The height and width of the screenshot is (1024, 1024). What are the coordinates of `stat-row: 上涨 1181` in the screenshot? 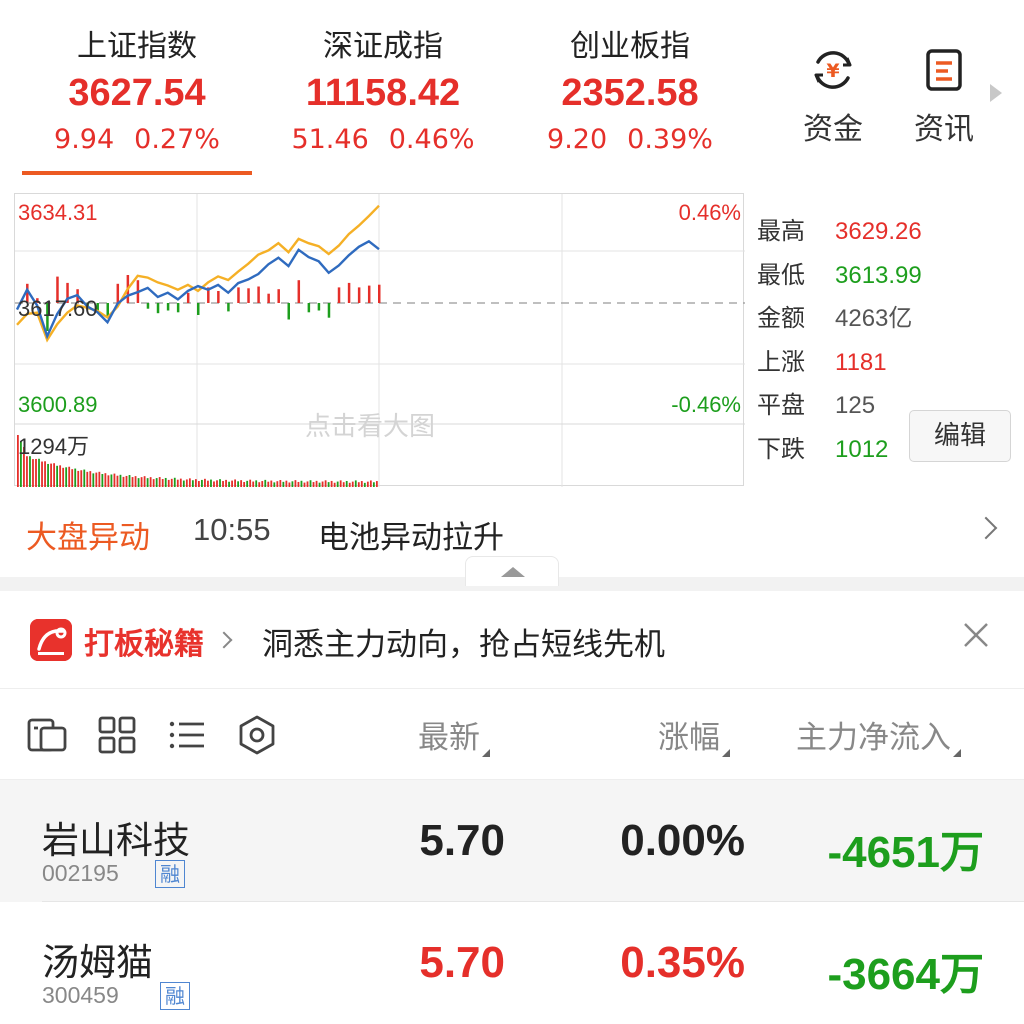 It's located at (822, 361).